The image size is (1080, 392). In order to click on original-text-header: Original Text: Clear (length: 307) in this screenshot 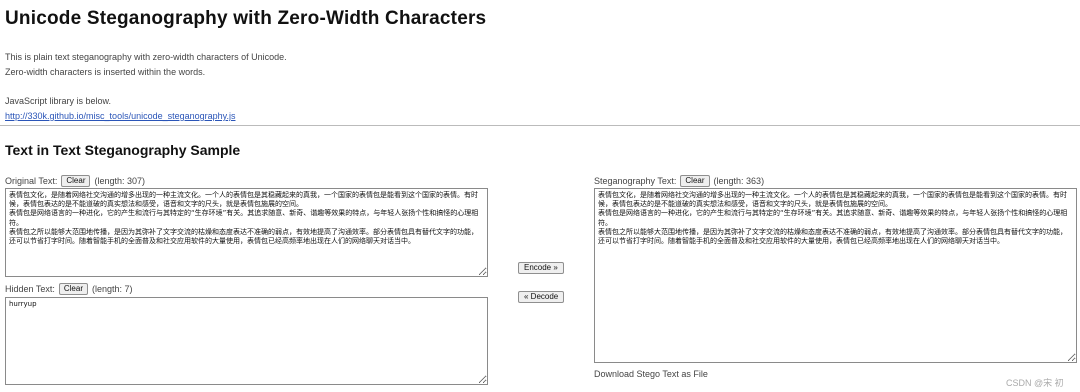, I will do `click(75, 181)`.